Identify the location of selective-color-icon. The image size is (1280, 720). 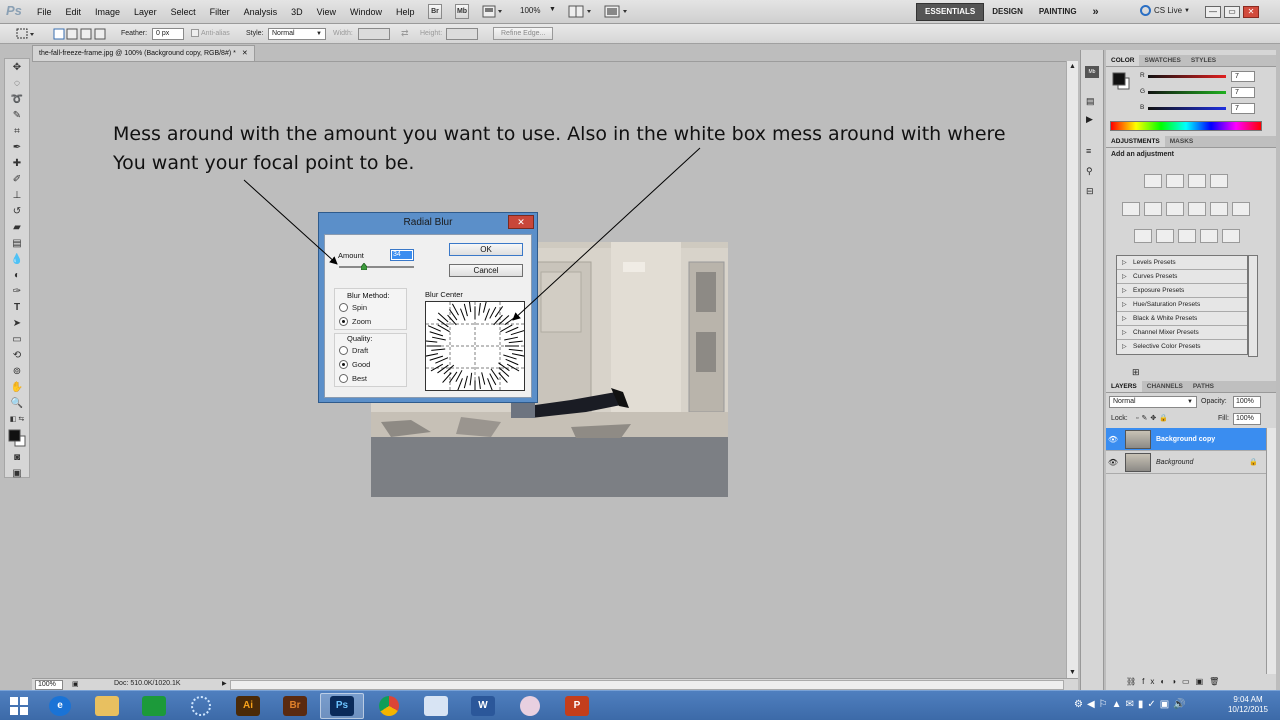
(1231, 236).